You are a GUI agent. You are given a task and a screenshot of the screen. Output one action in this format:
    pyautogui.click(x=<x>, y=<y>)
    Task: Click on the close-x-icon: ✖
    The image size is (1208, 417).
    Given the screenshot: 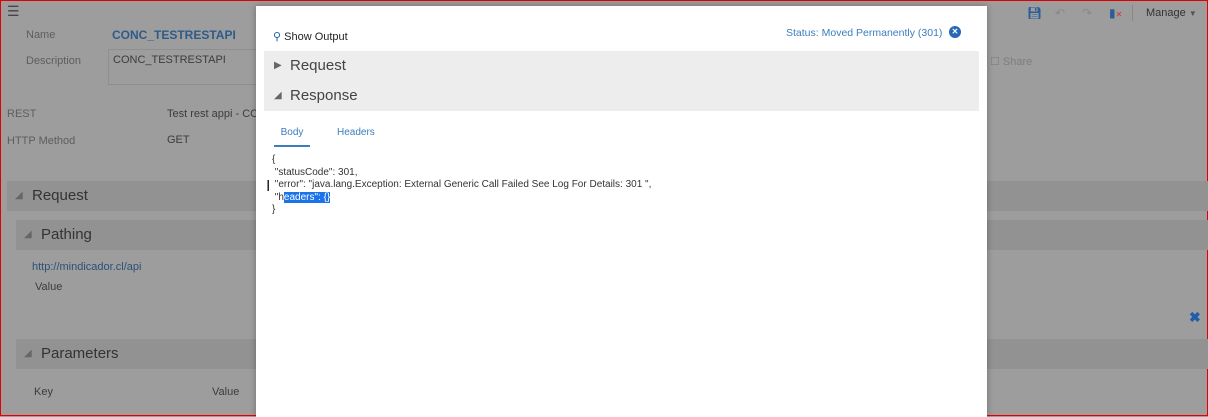 What is the action you would take?
    pyautogui.click(x=1195, y=317)
    